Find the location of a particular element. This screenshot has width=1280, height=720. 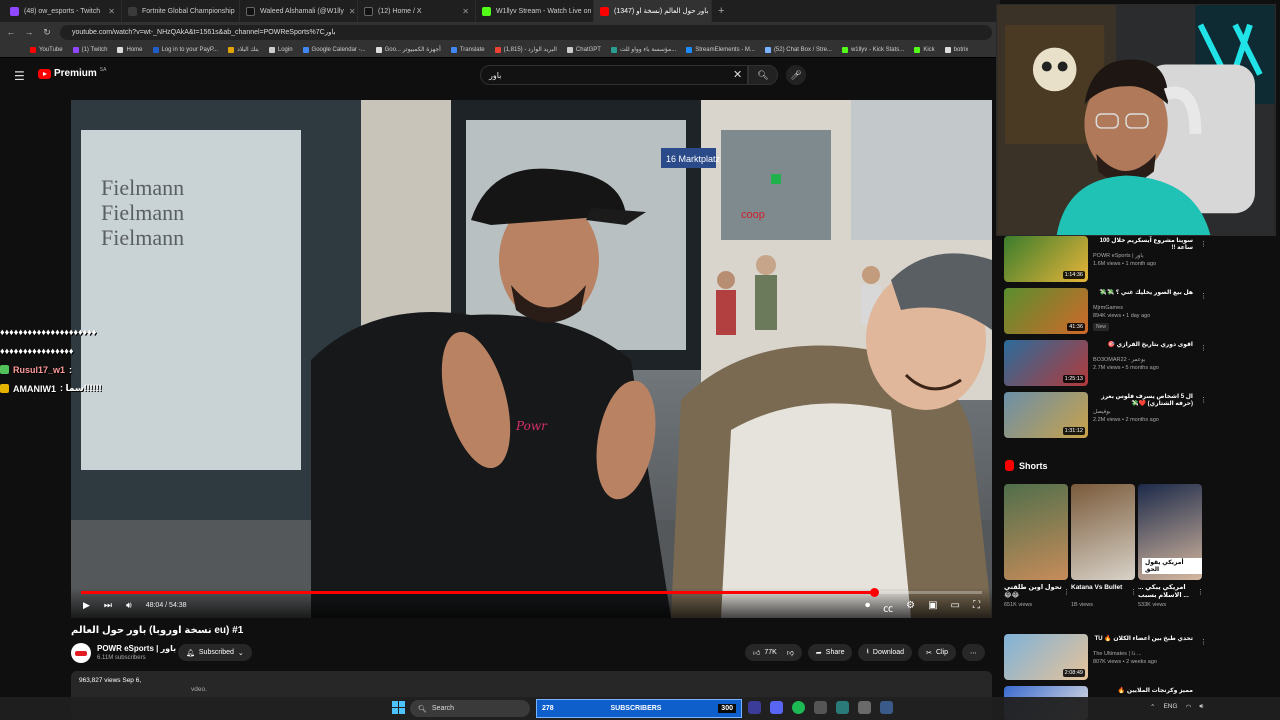

obs-icon is located at coordinates (754, 707).